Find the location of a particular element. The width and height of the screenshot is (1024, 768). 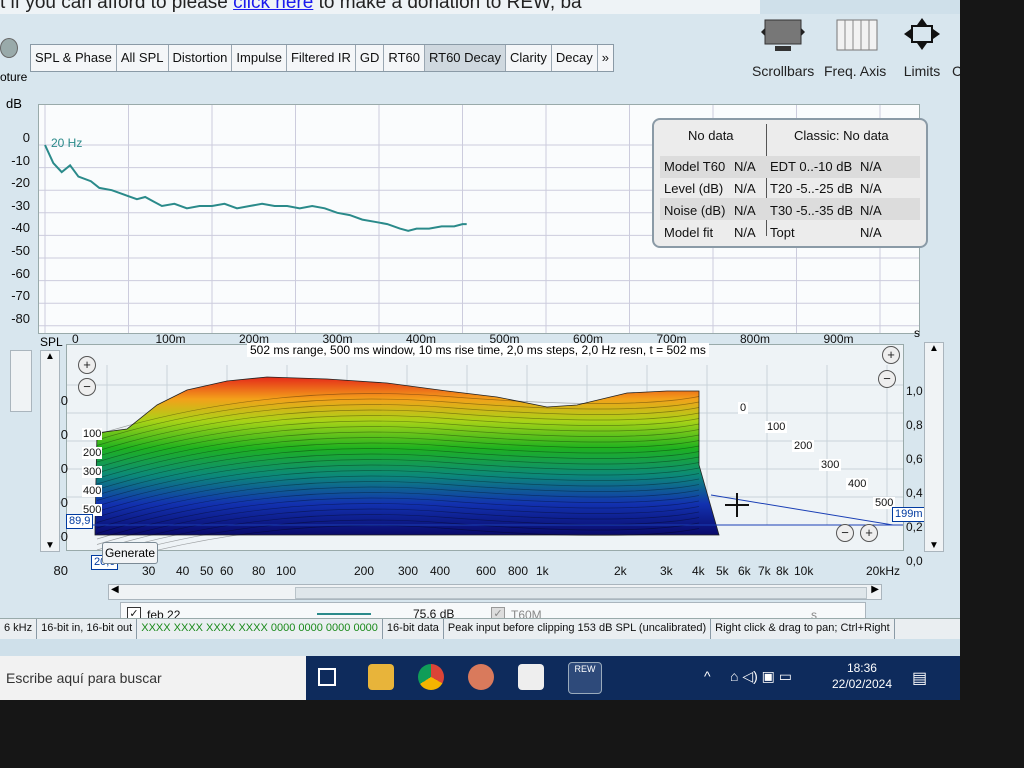

info-label: Model T60 is located at coordinates (695, 166).